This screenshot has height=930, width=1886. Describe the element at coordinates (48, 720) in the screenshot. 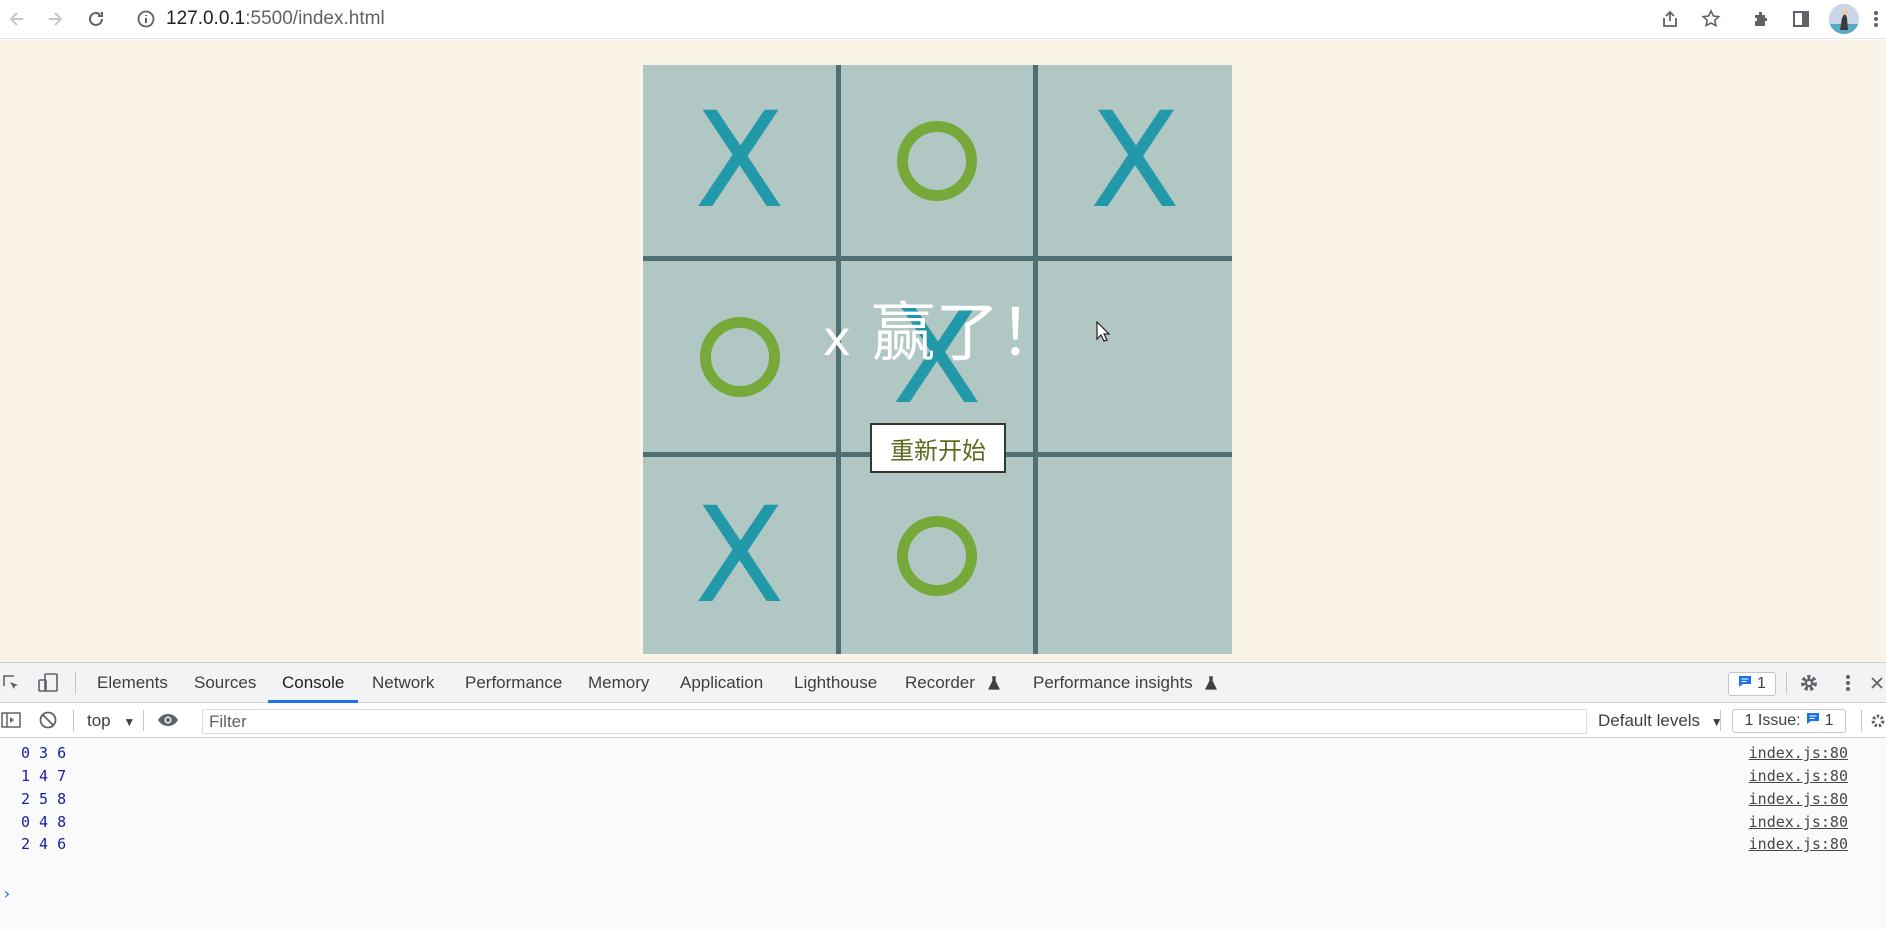

I see `clear-console-icon` at that location.